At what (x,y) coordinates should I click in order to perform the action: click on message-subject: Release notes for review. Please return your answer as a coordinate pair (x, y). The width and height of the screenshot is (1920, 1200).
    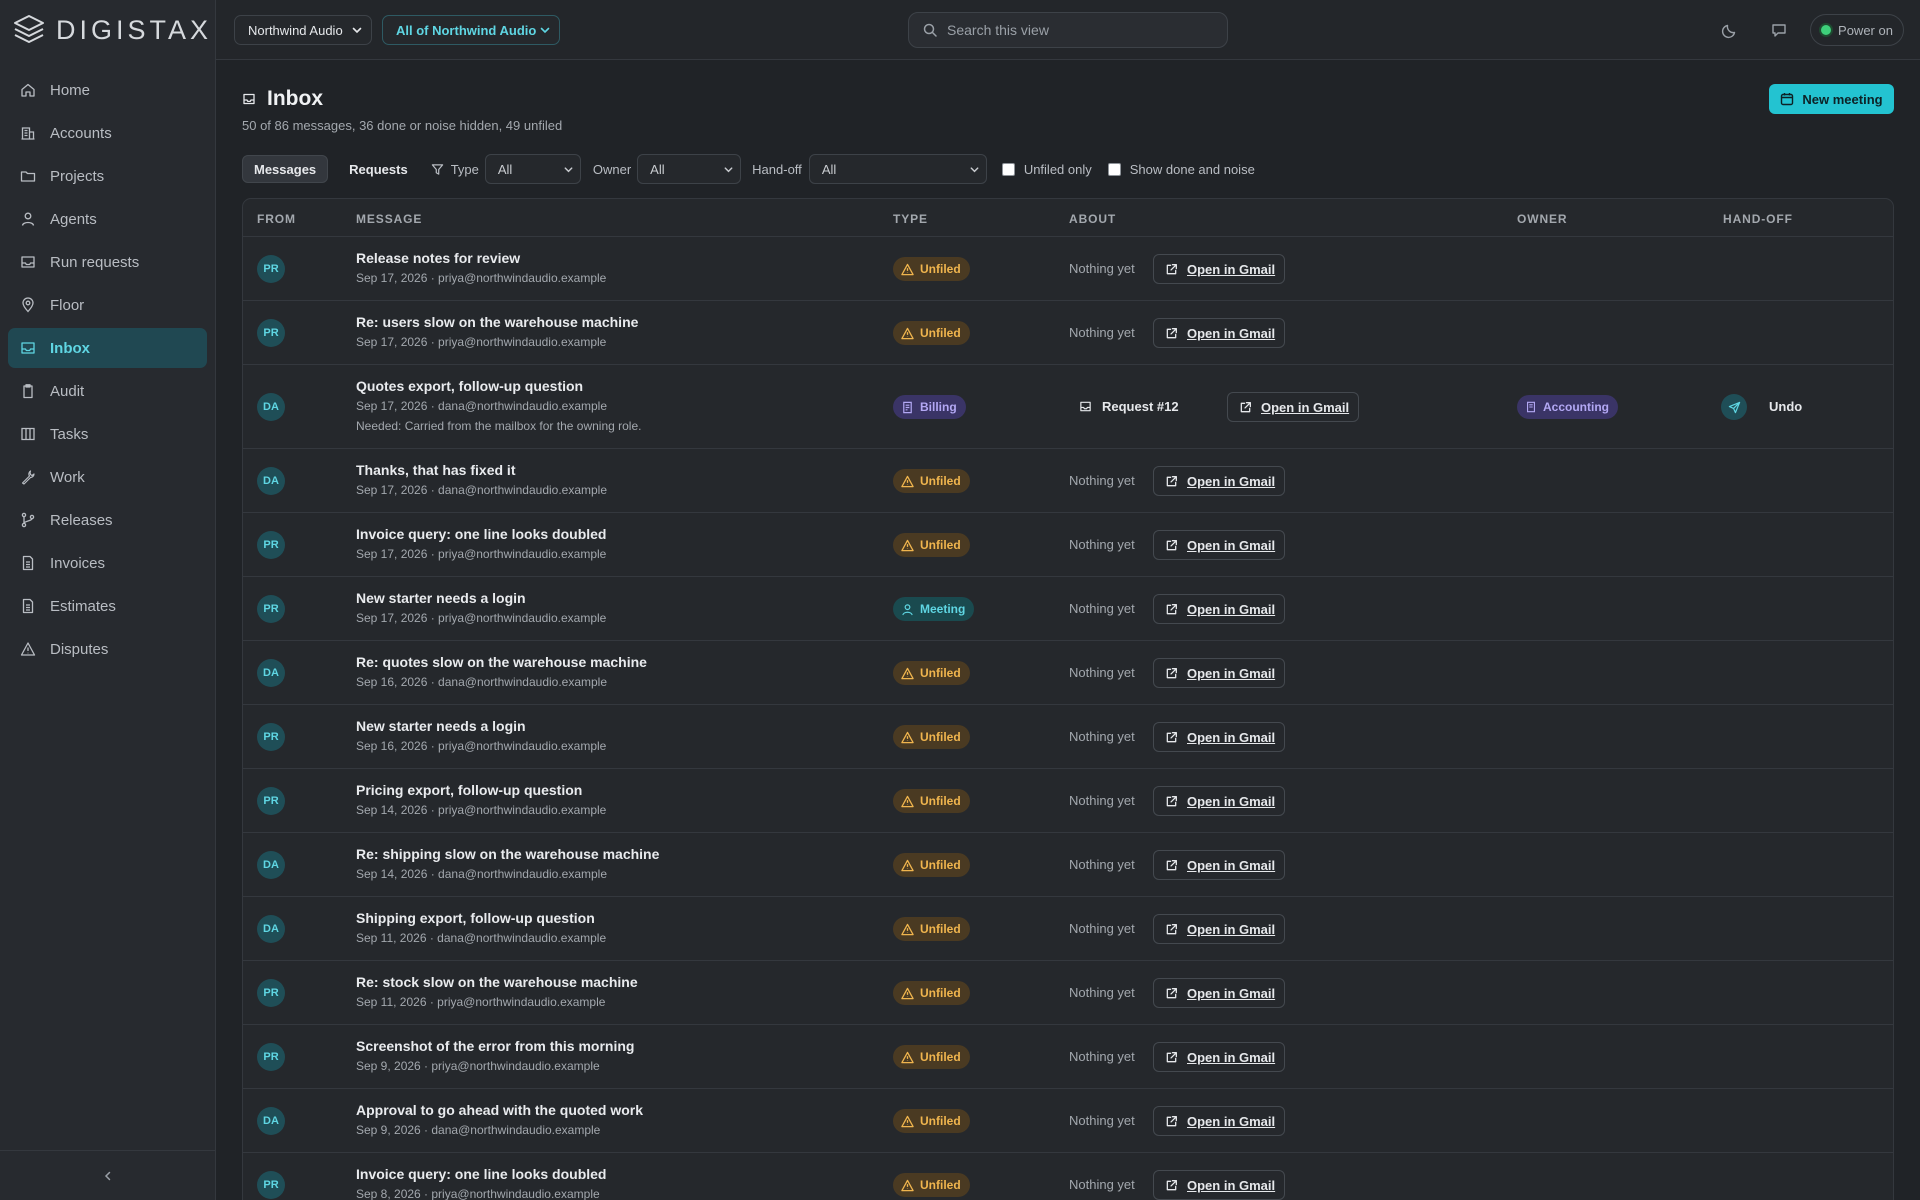
    Looking at the image, I should click on (481, 258).